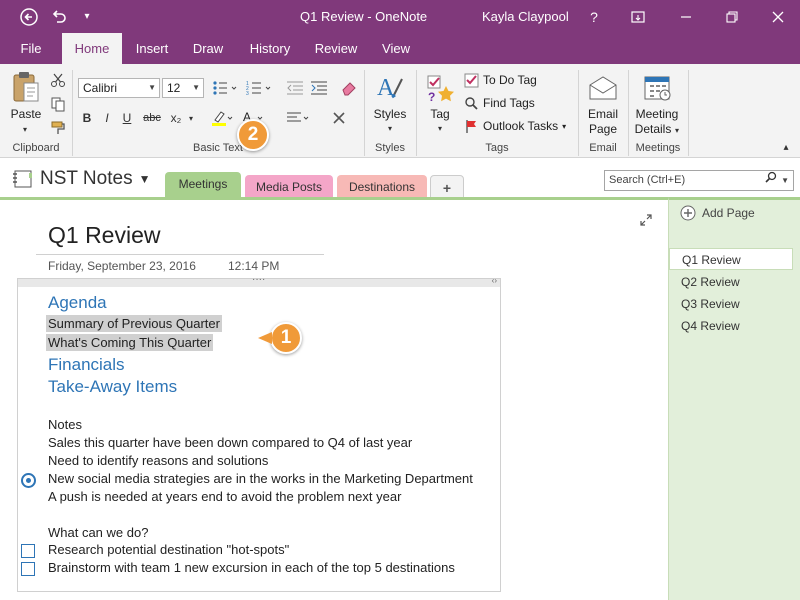 This screenshot has height=600, width=800. I want to click on ribbon-display-options-button, so click(638, 16).